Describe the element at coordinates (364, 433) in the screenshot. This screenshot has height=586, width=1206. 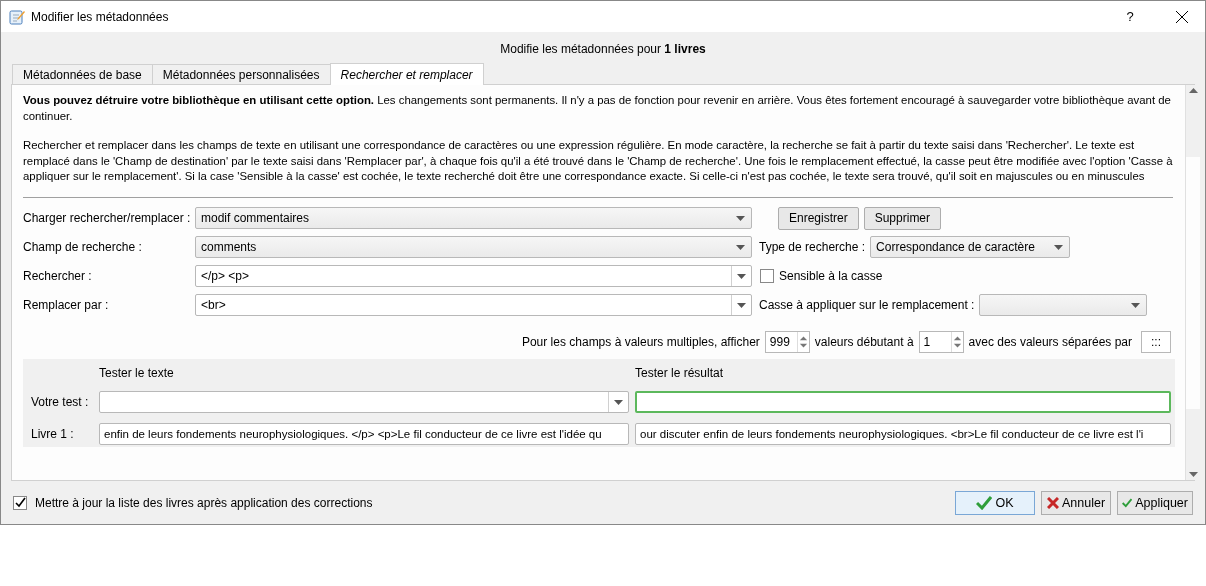
I see `book-text-field: enfin de leurs fondements neurophysiologiques. </p> <p>Le fil conducteur de ce livre est l'idée qu` at that location.